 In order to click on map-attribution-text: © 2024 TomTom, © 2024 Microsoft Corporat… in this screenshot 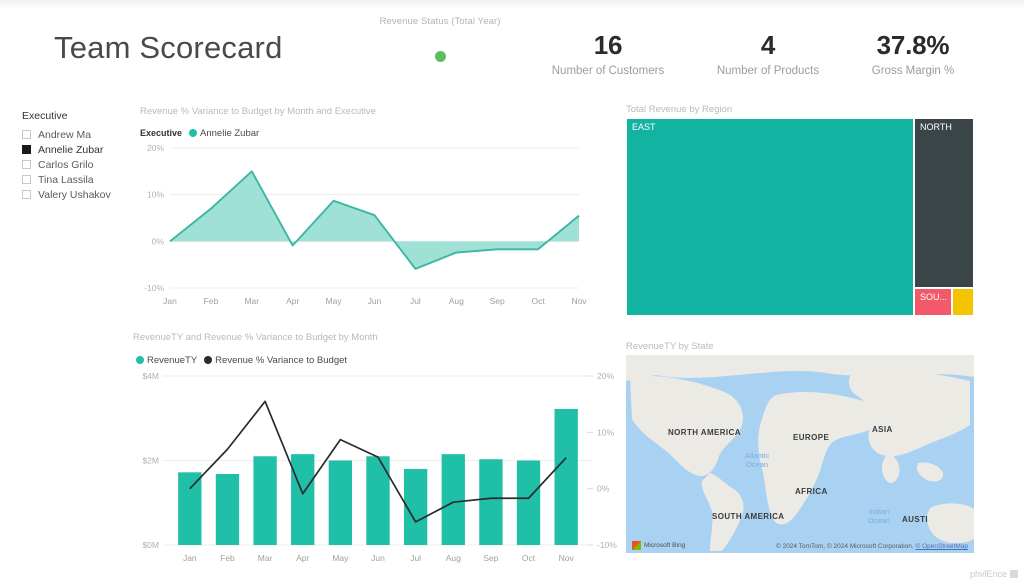, I will do `click(845, 546)`.